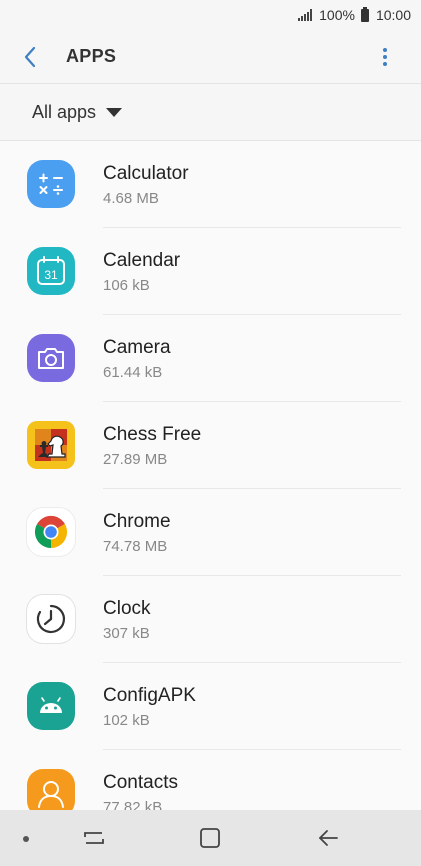  What do you see at coordinates (114, 112) in the screenshot?
I see `dropdown-arrow-icon` at bounding box center [114, 112].